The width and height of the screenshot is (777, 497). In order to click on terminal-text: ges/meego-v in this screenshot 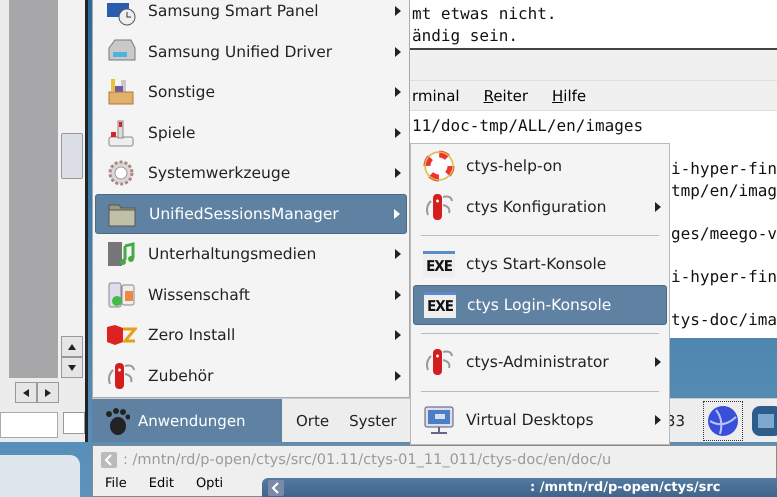, I will do `click(724, 234)`.